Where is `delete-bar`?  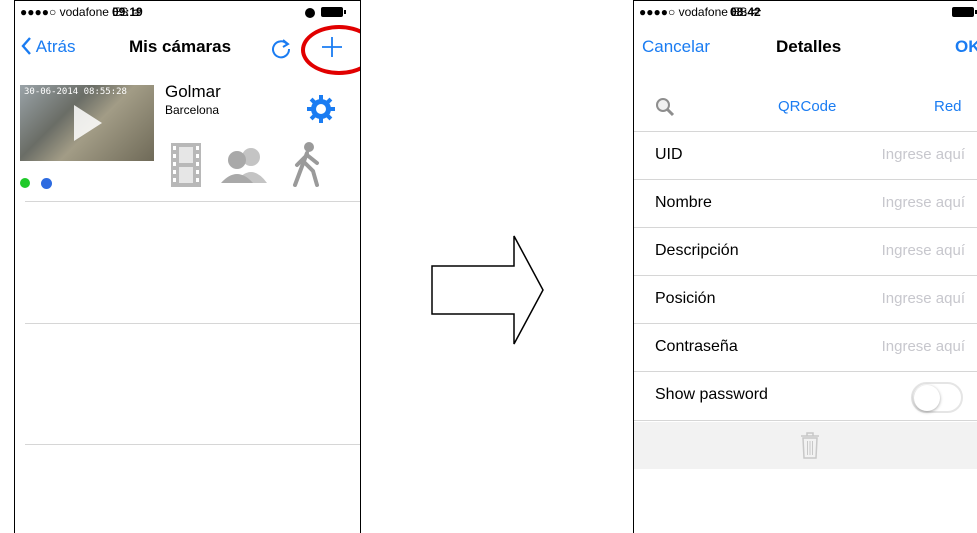
delete-bar is located at coordinates (805, 445).